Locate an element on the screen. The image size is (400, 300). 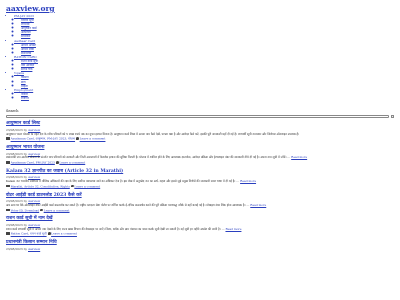
nav-group: Yojanaकिसानछात्रमहिला is located at coordinates (204, 79).